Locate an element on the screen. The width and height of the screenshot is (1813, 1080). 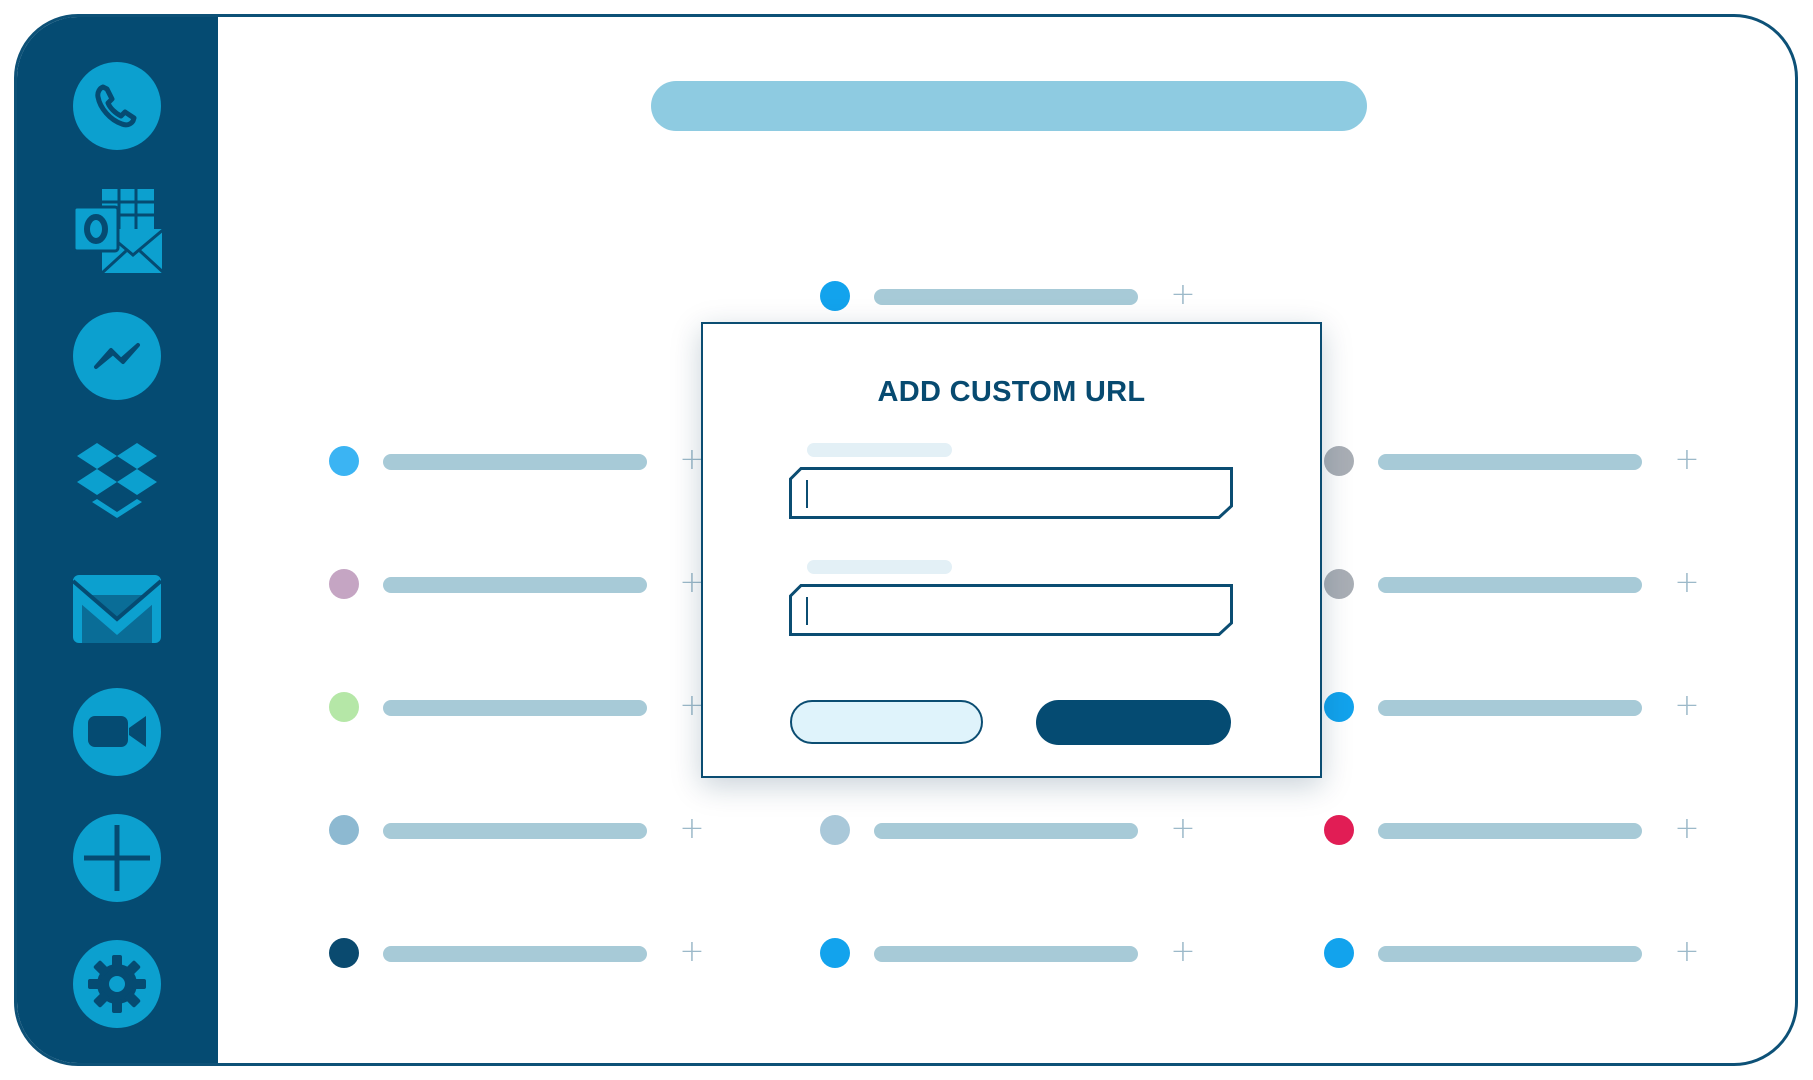
dialog-title: ADD CUSTOM URL is located at coordinates (1011, 392).